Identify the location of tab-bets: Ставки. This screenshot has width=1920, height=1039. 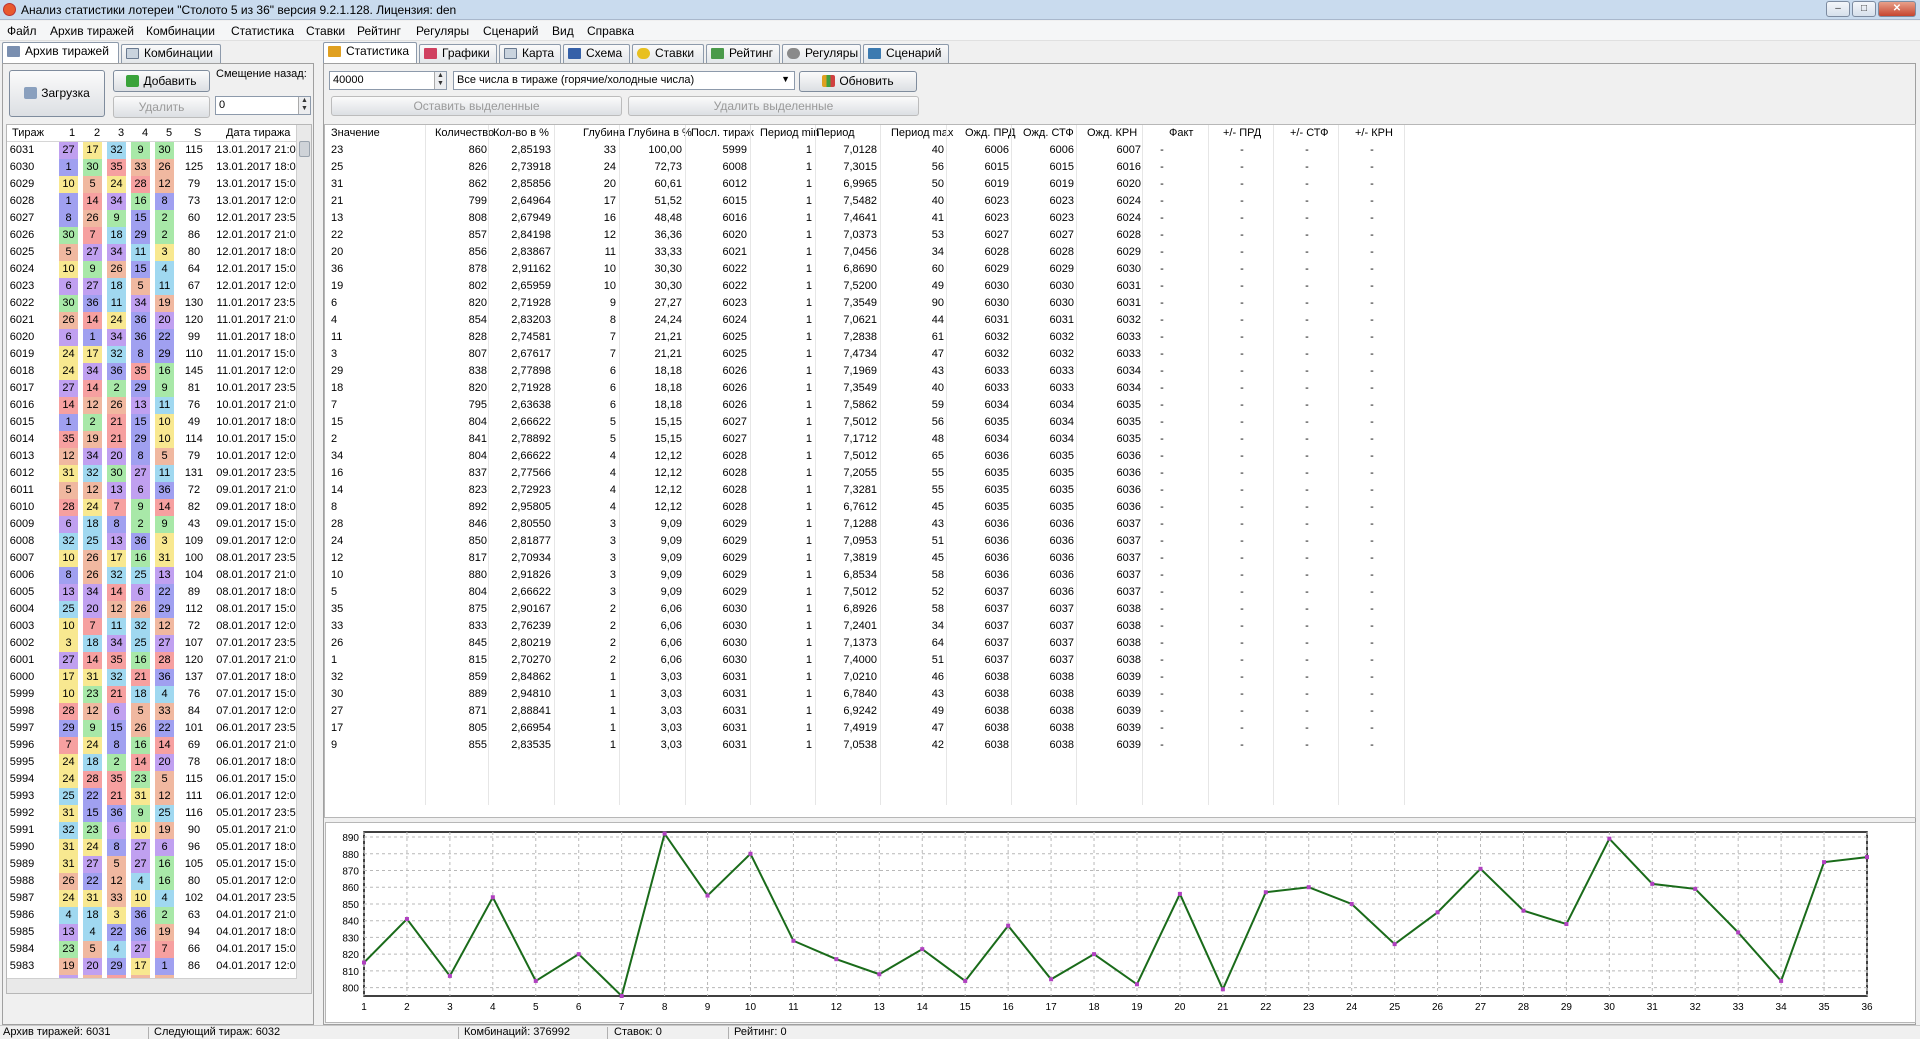
(668, 53).